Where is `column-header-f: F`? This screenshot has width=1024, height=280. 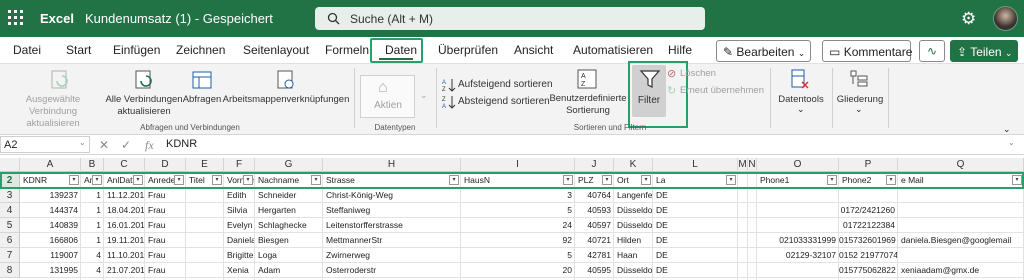 column-header-f: F is located at coordinates (239, 165).